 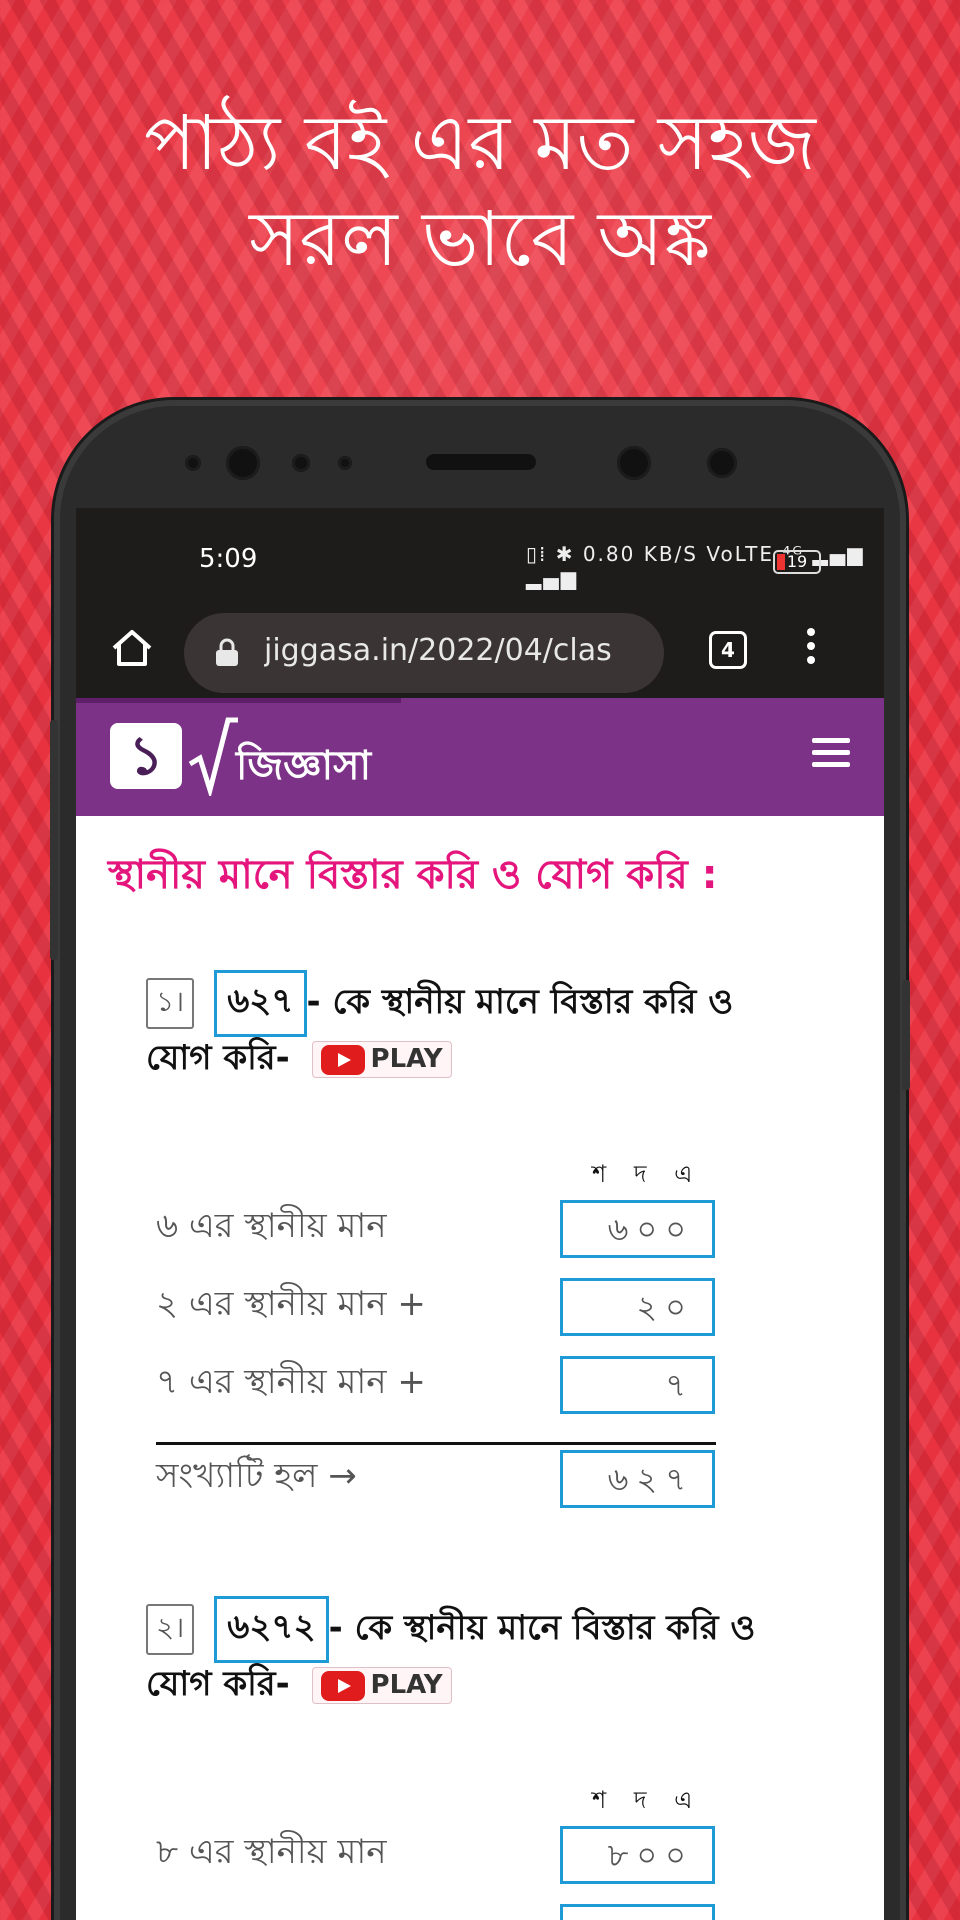 What do you see at coordinates (637, 1855) in the screenshot?
I see `place-value-box: ৮০০` at bounding box center [637, 1855].